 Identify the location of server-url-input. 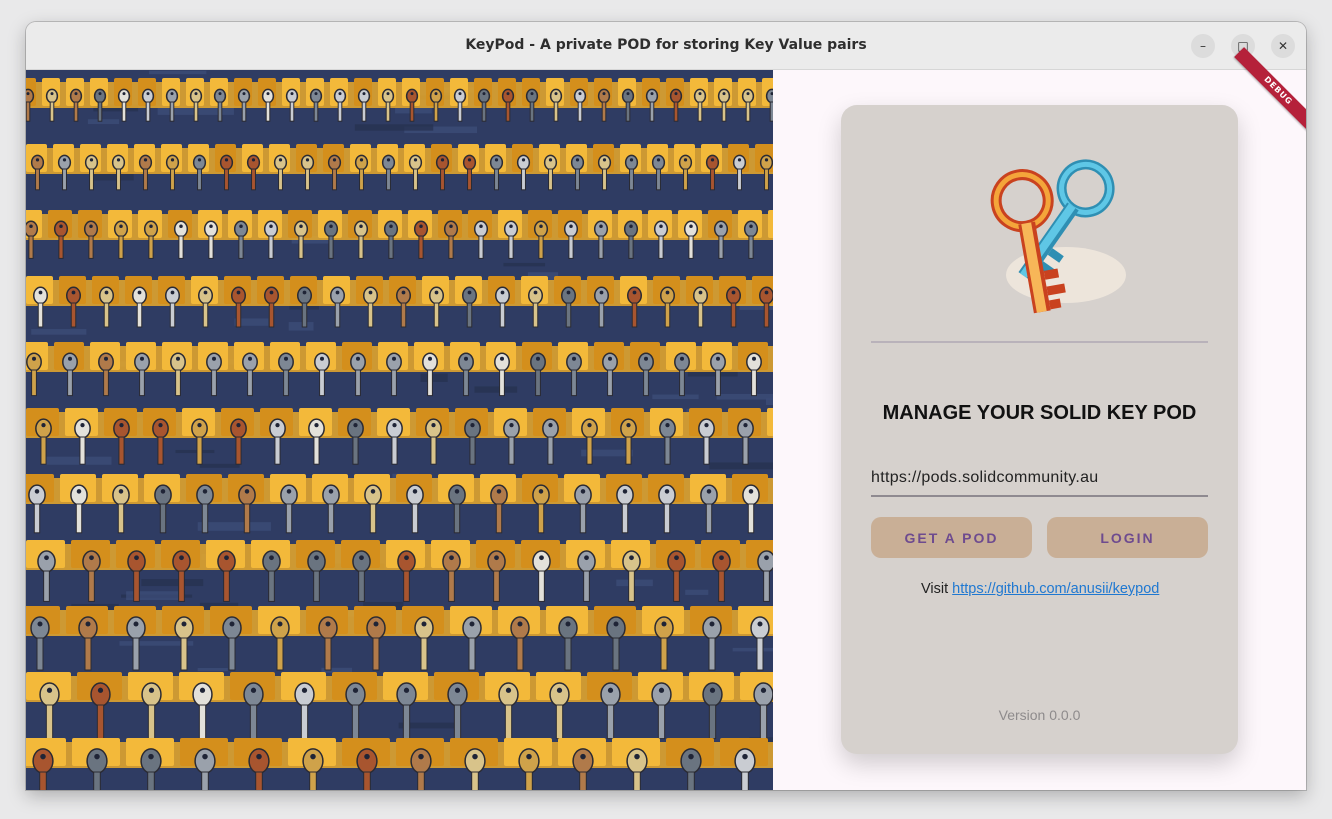
(1039, 479).